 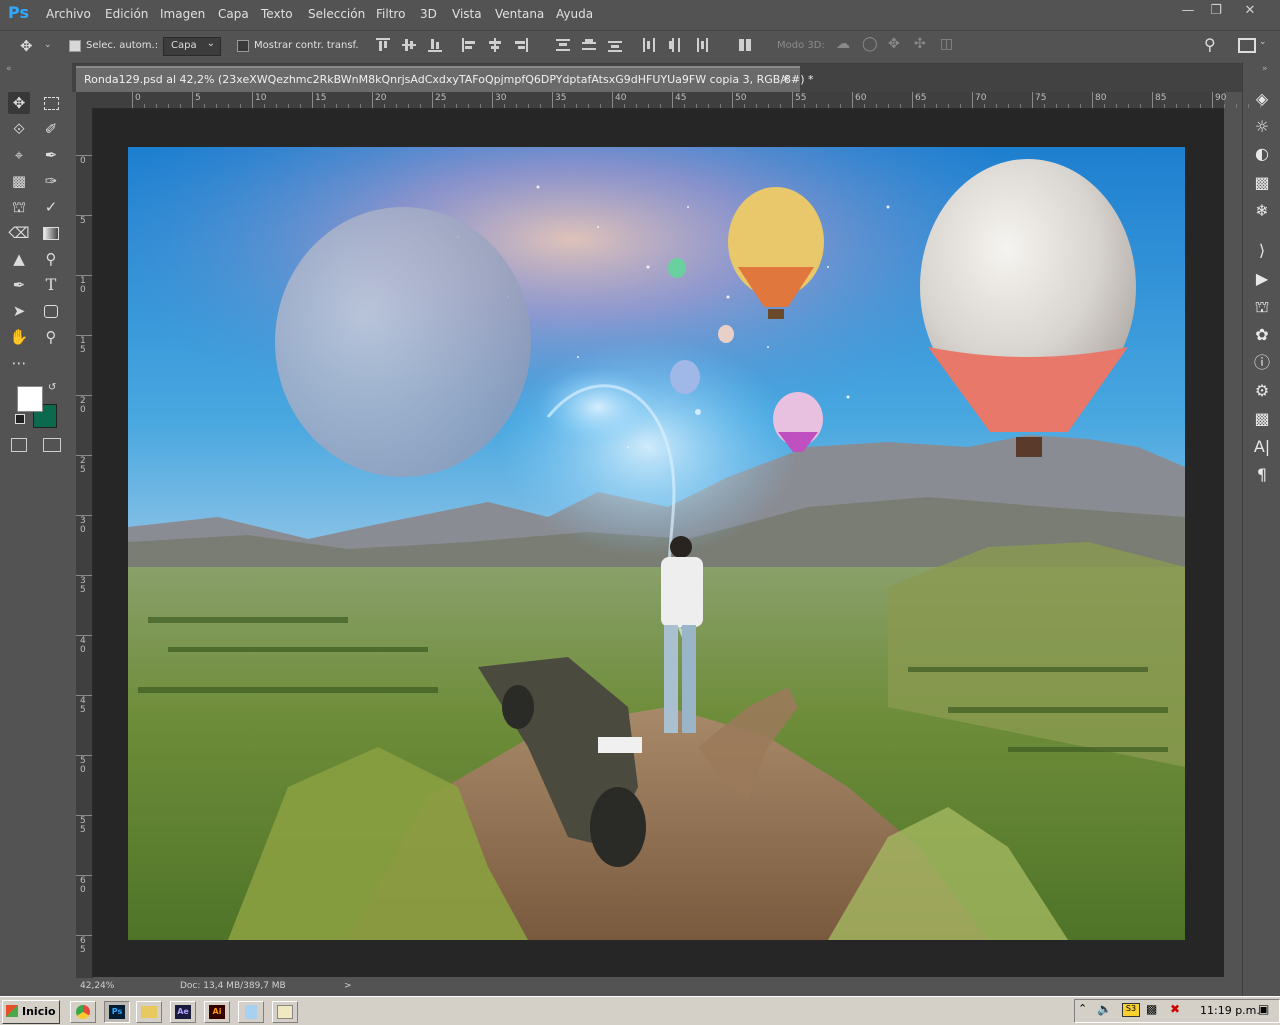 What do you see at coordinates (1250, 11) in the screenshot?
I see `close-icon: ✕` at bounding box center [1250, 11].